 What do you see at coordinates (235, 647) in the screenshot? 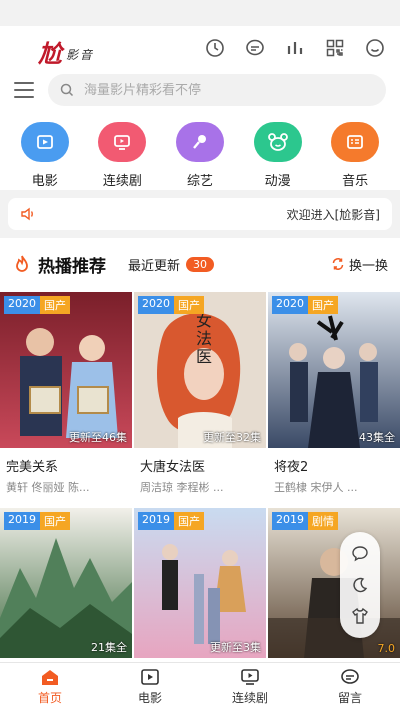
I see `episode-status: 更新至3集` at bounding box center [235, 647].